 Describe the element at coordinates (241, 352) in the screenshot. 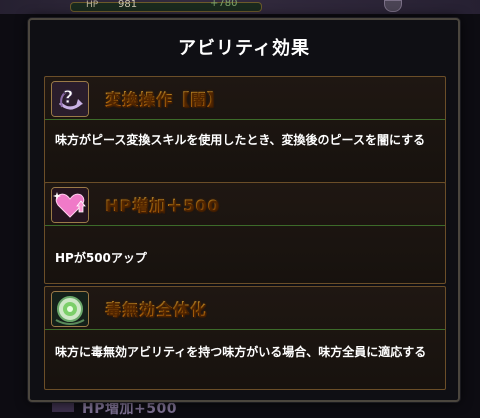

I see `ability-description: 味方に毒無効アビリティを持つ味方がいる場合、味方全員に適応する` at that location.